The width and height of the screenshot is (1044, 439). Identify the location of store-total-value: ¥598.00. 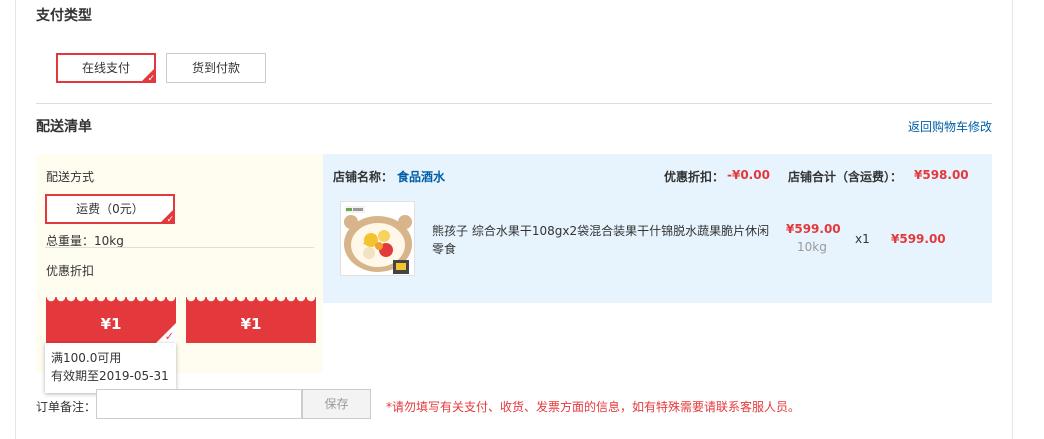
(941, 175).